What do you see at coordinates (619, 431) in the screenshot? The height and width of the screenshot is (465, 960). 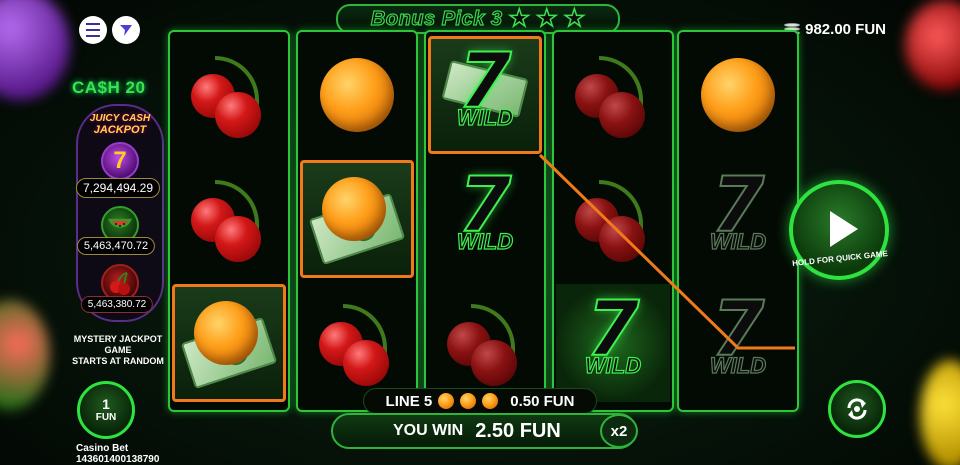 I see `win-multiplier: x2` at bounding box center [619, 431].